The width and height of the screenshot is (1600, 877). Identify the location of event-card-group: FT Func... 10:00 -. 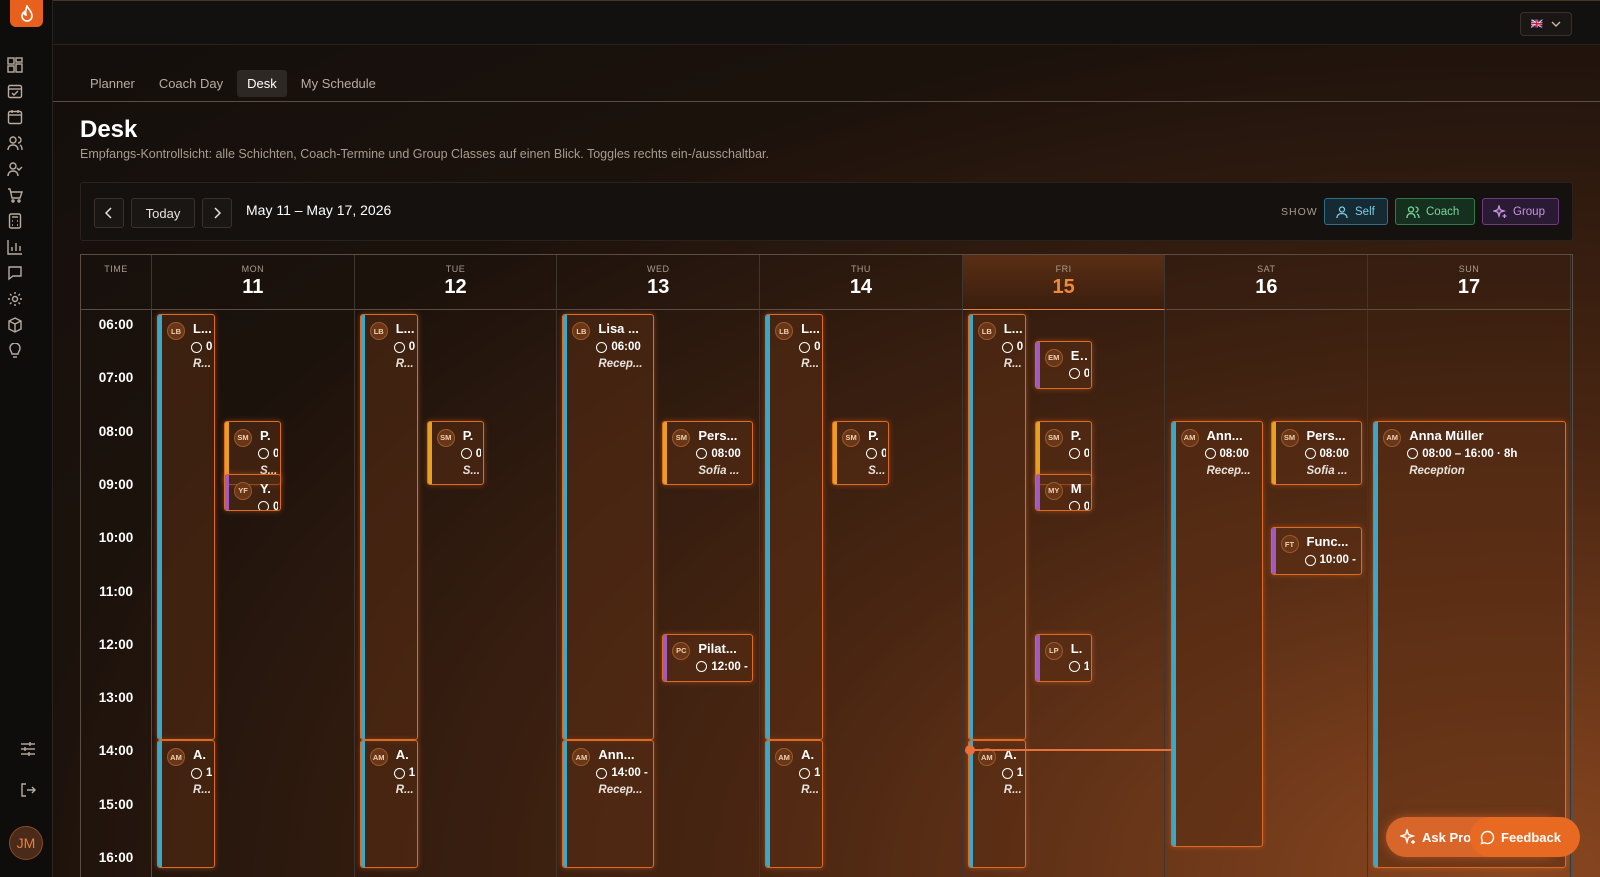
(1316, 551).